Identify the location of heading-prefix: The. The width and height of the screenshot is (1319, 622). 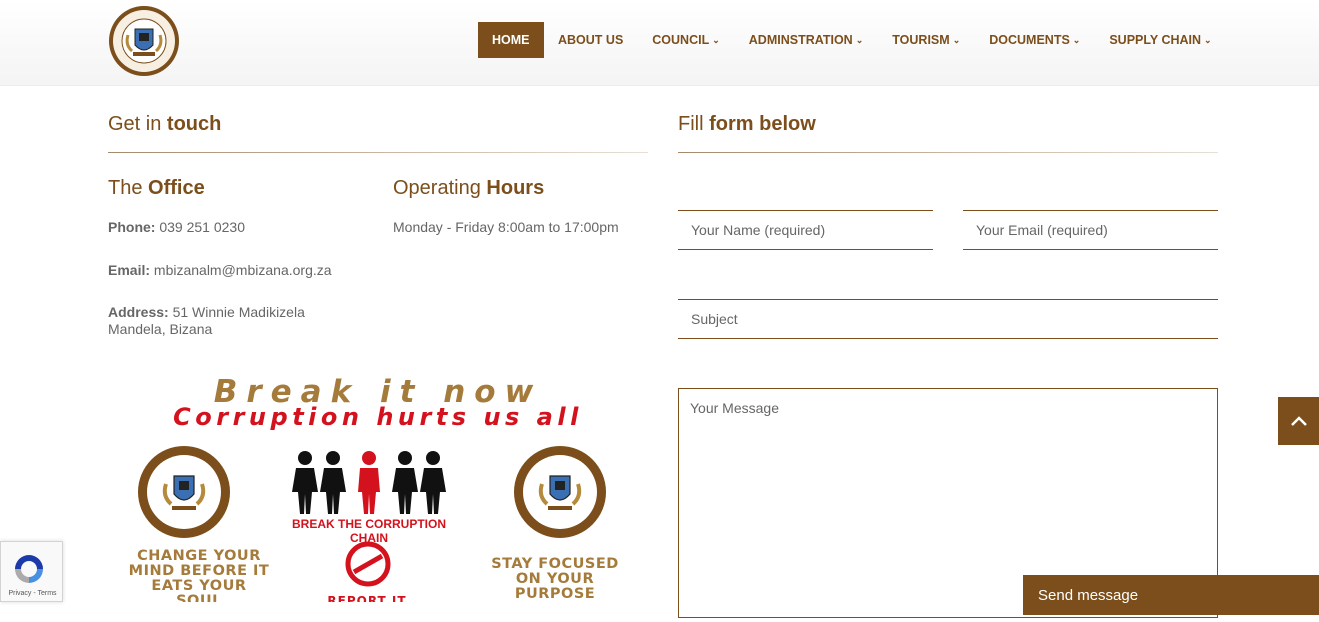
(125, 188).